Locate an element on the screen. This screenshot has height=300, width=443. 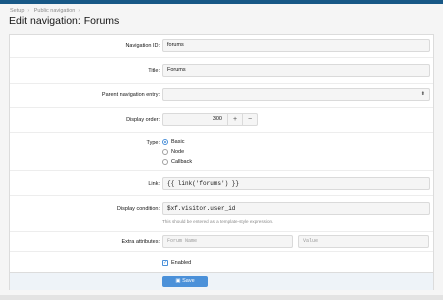
top-bar is located at coordinates (221, 2).